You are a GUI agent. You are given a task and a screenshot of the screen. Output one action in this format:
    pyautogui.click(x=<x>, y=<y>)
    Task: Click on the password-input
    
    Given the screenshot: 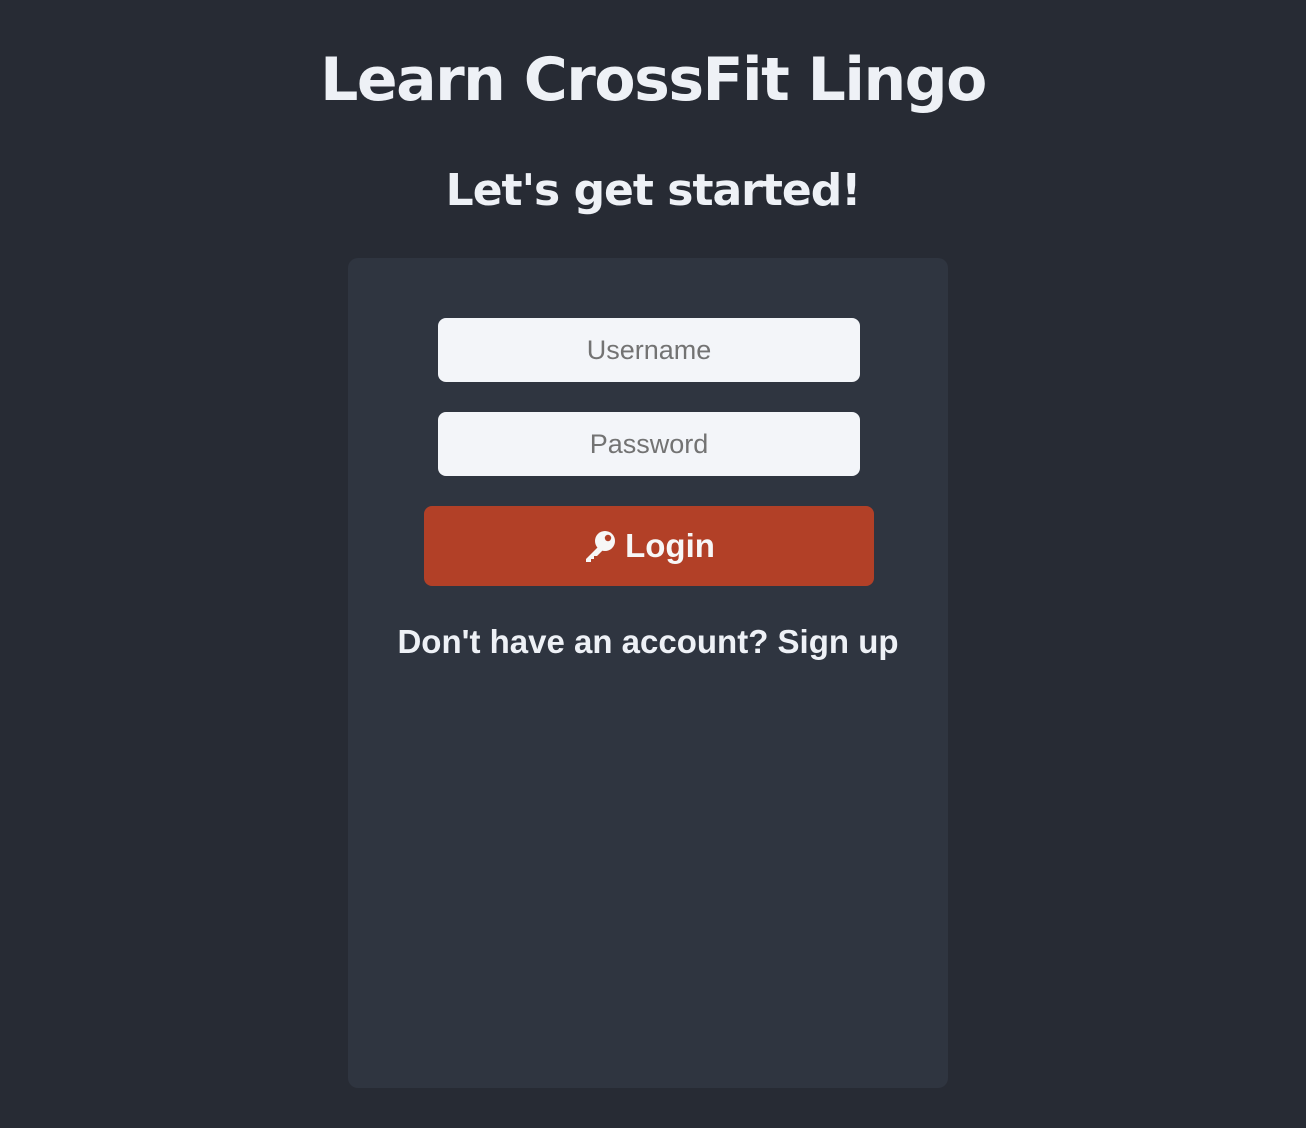 What is the action you would take?
    pyautogui.click(x=649, y=444)
    